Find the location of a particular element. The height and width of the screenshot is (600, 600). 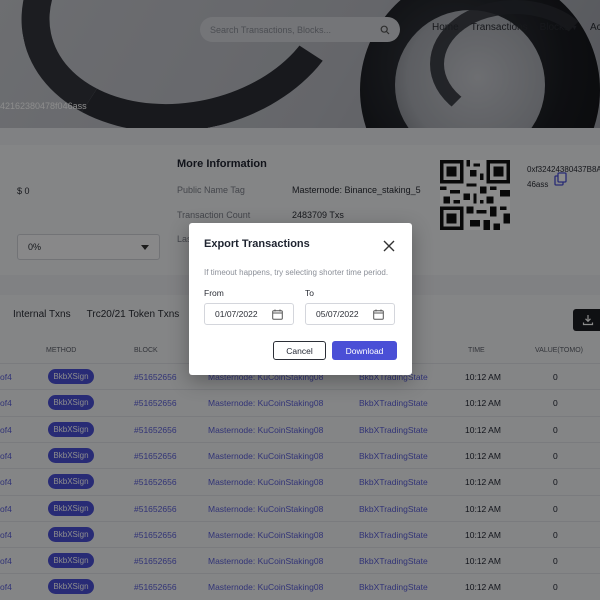

dialog-title: Export Transactions is located at coordinates (257, 244).